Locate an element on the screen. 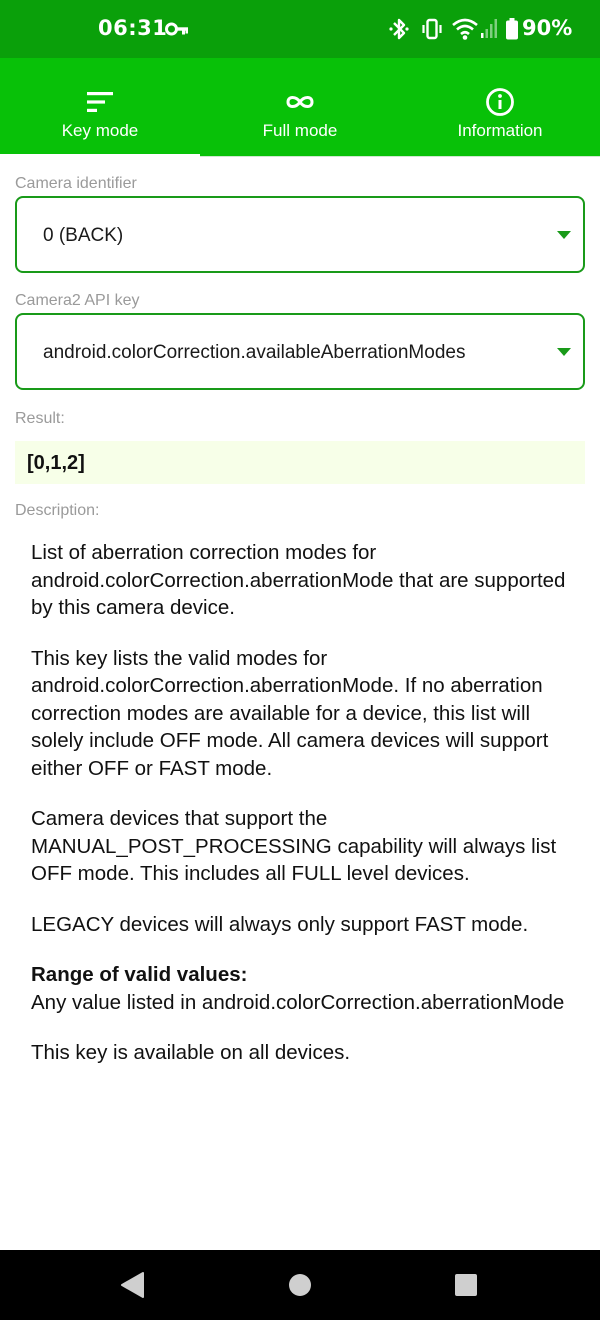 This screenshot has height=1325, width=600. recents-icon is located at coordinates (466, 1285).